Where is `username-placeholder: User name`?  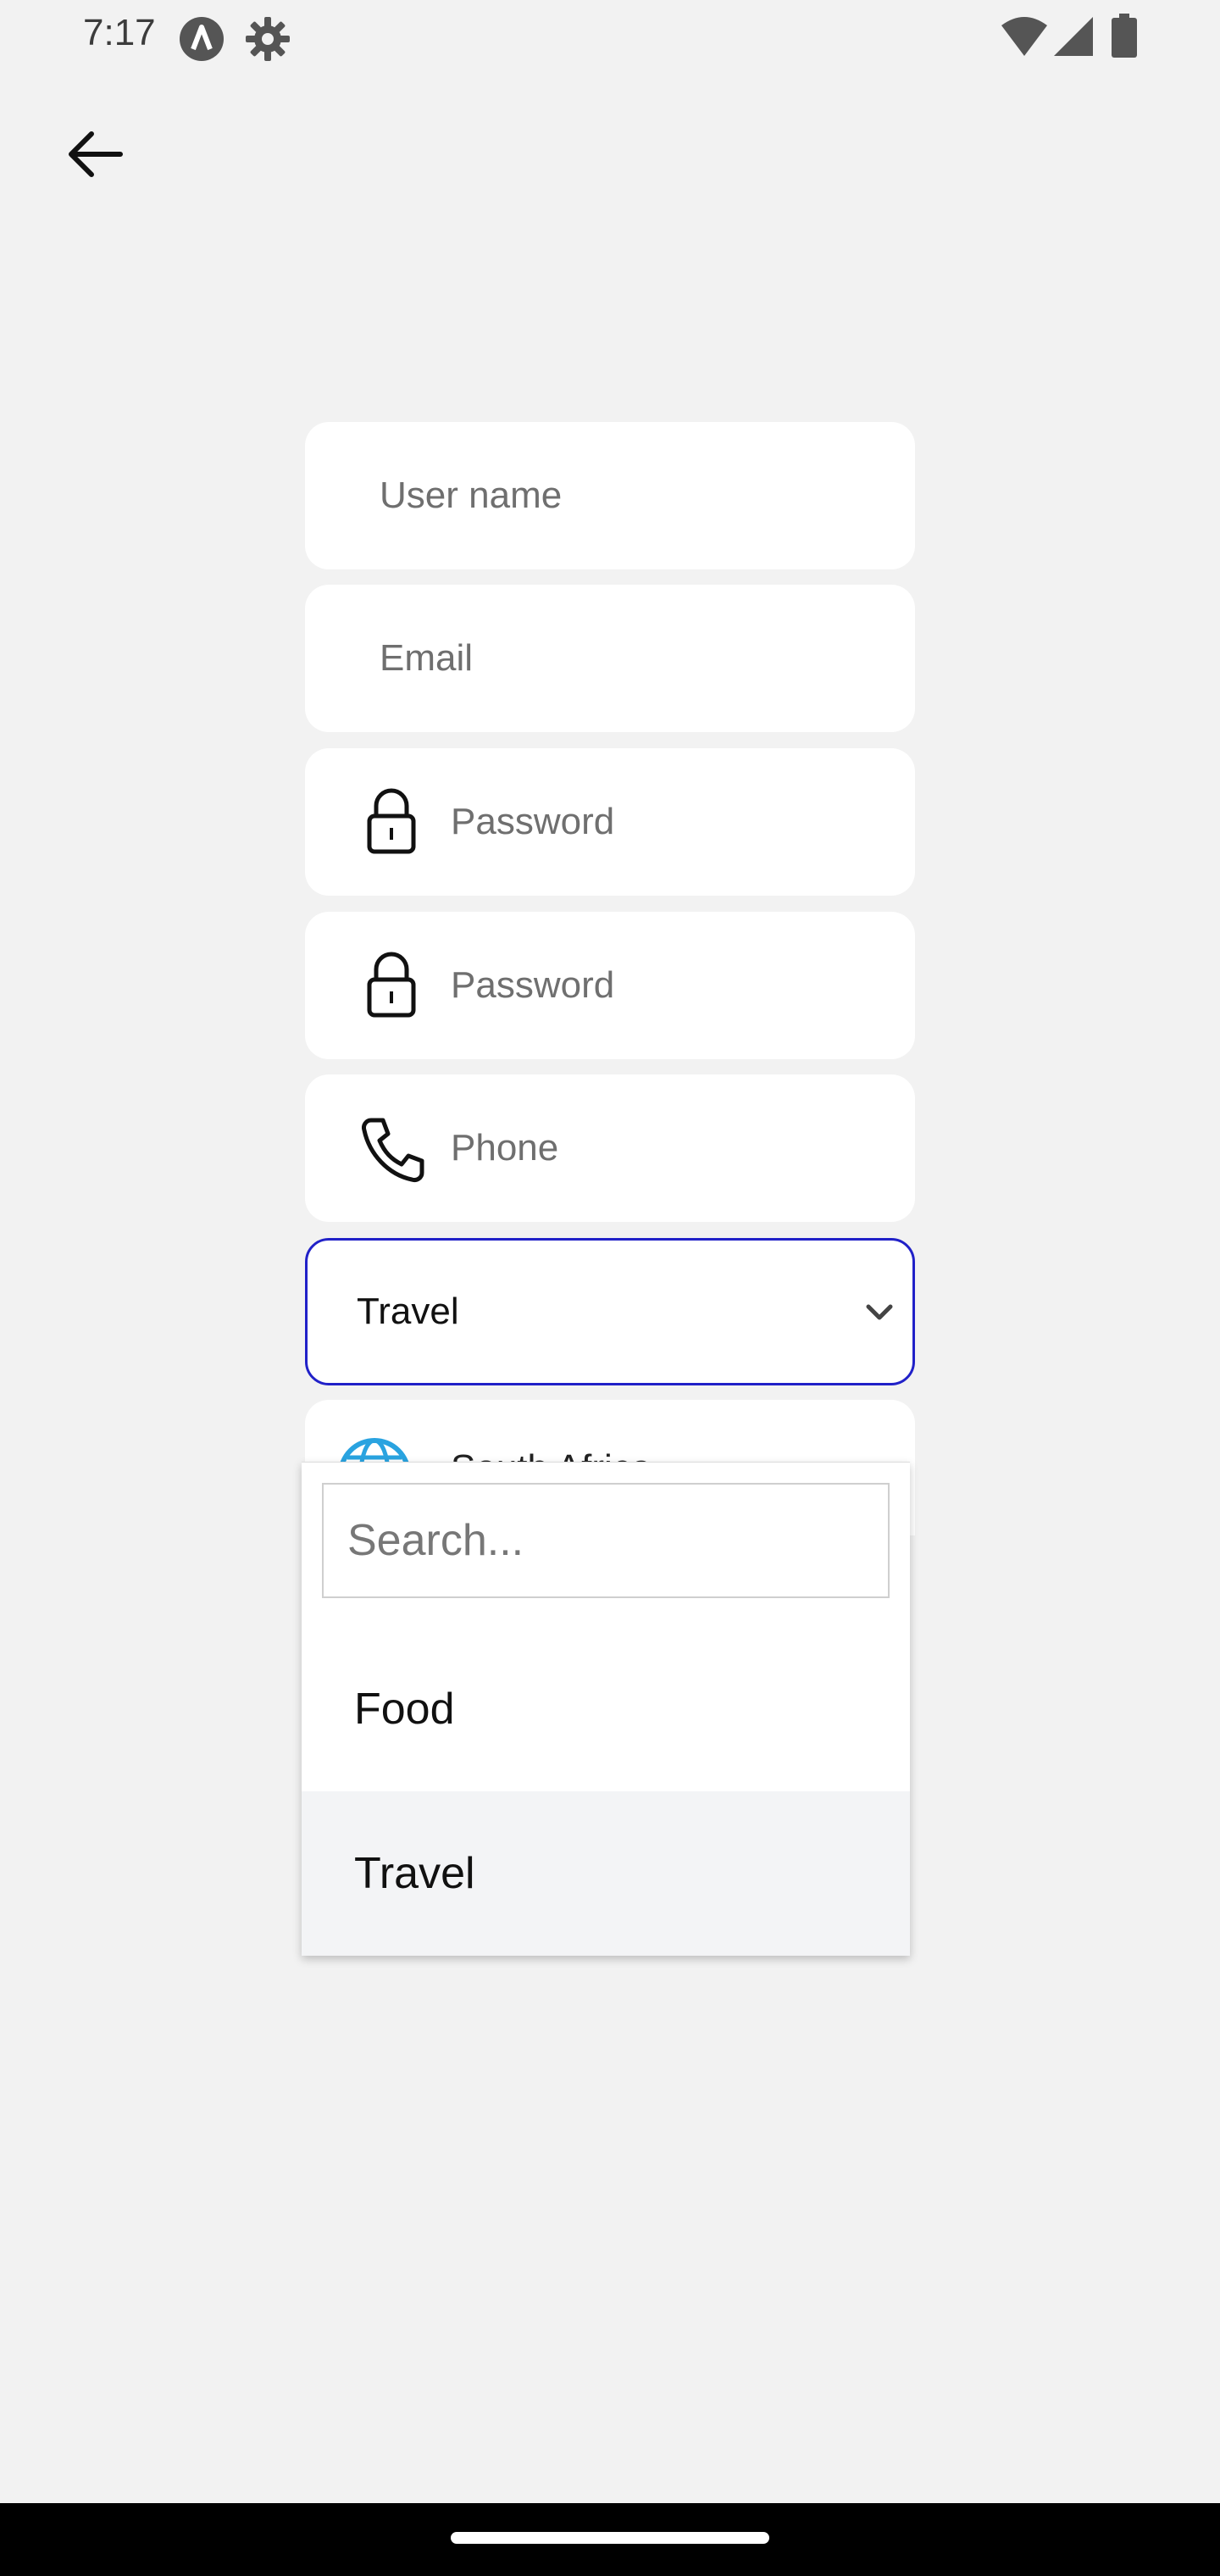 username-placeholder: User name is located at coordinates (471, 495).